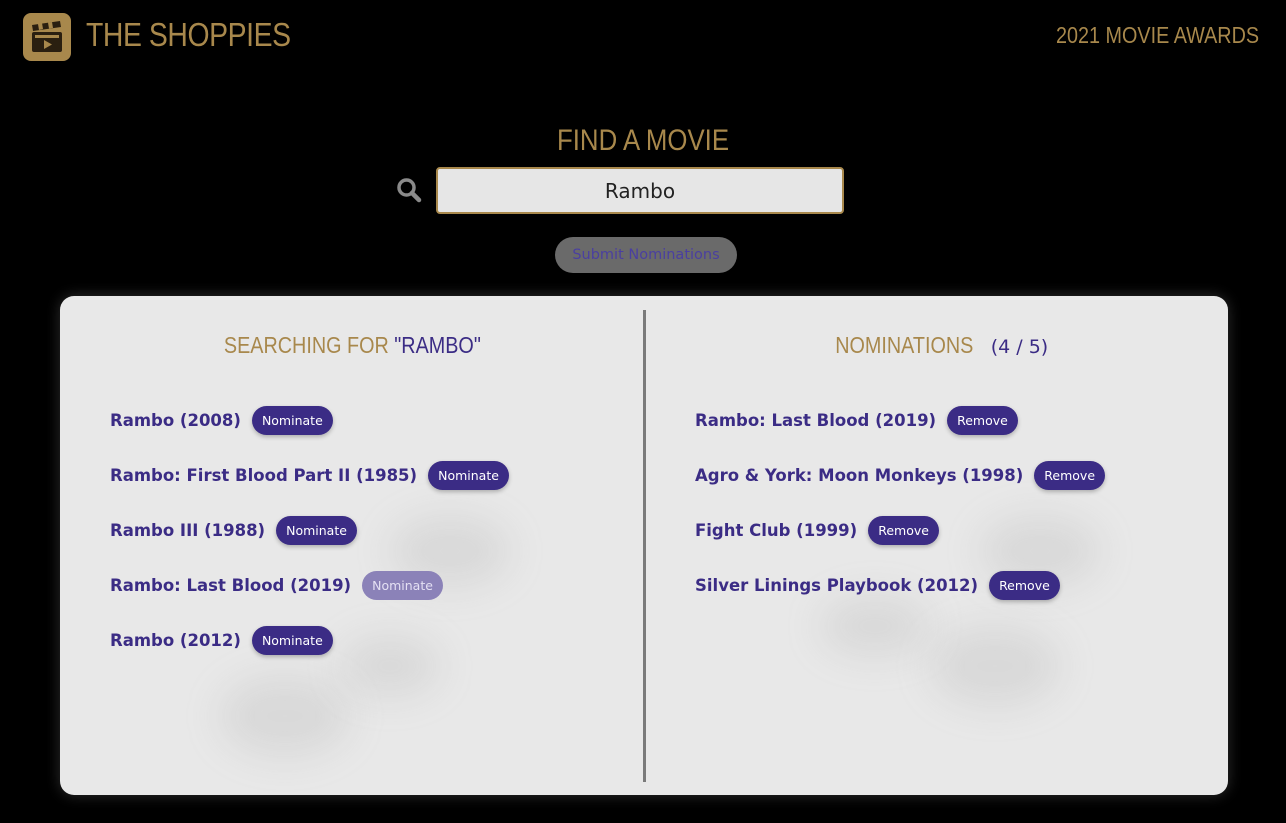 Image resolution: width=1286 pixels, height=823 pixels. Describe the element at coordinates (308, 345) in the screenshot. I see `search-results-heading-prefix: SEARCHING FOR` at that location.